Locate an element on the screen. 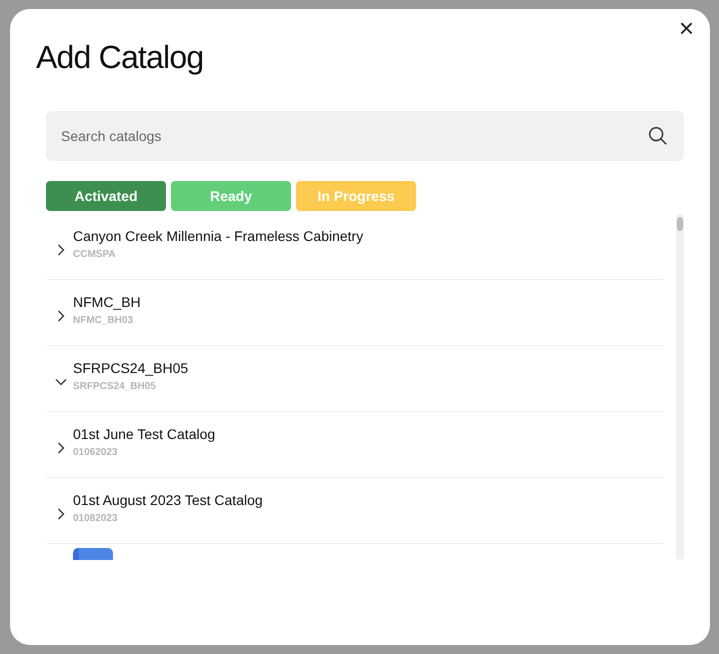  catalog-row: NFMC_BH NFMC_BH03 is located at coordinates (355, 313).